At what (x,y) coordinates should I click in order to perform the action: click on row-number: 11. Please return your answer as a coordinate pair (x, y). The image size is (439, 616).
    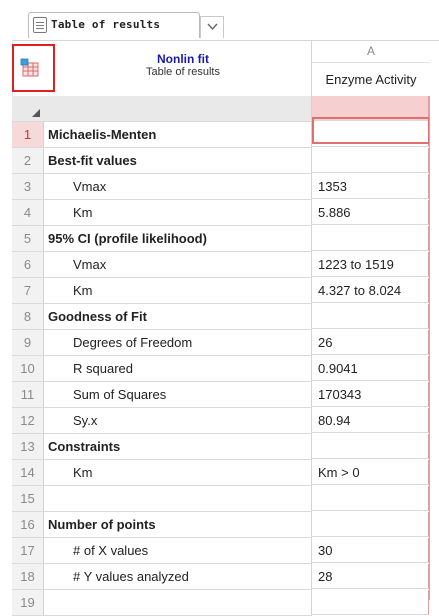
    Looking at the image, I should click on (28, 395).